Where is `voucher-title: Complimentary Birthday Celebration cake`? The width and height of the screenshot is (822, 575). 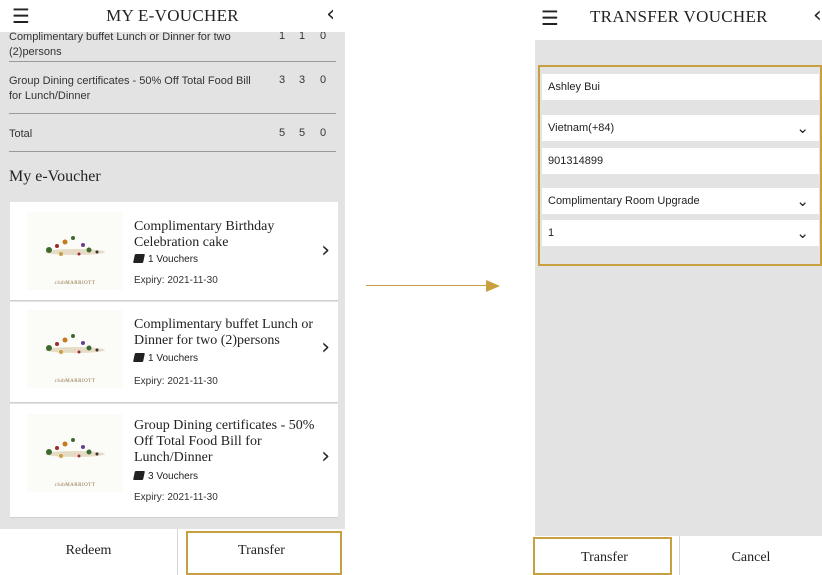
voucher-title: Complimentary Birthday Celebration cake is located at coordinates (204, 234).